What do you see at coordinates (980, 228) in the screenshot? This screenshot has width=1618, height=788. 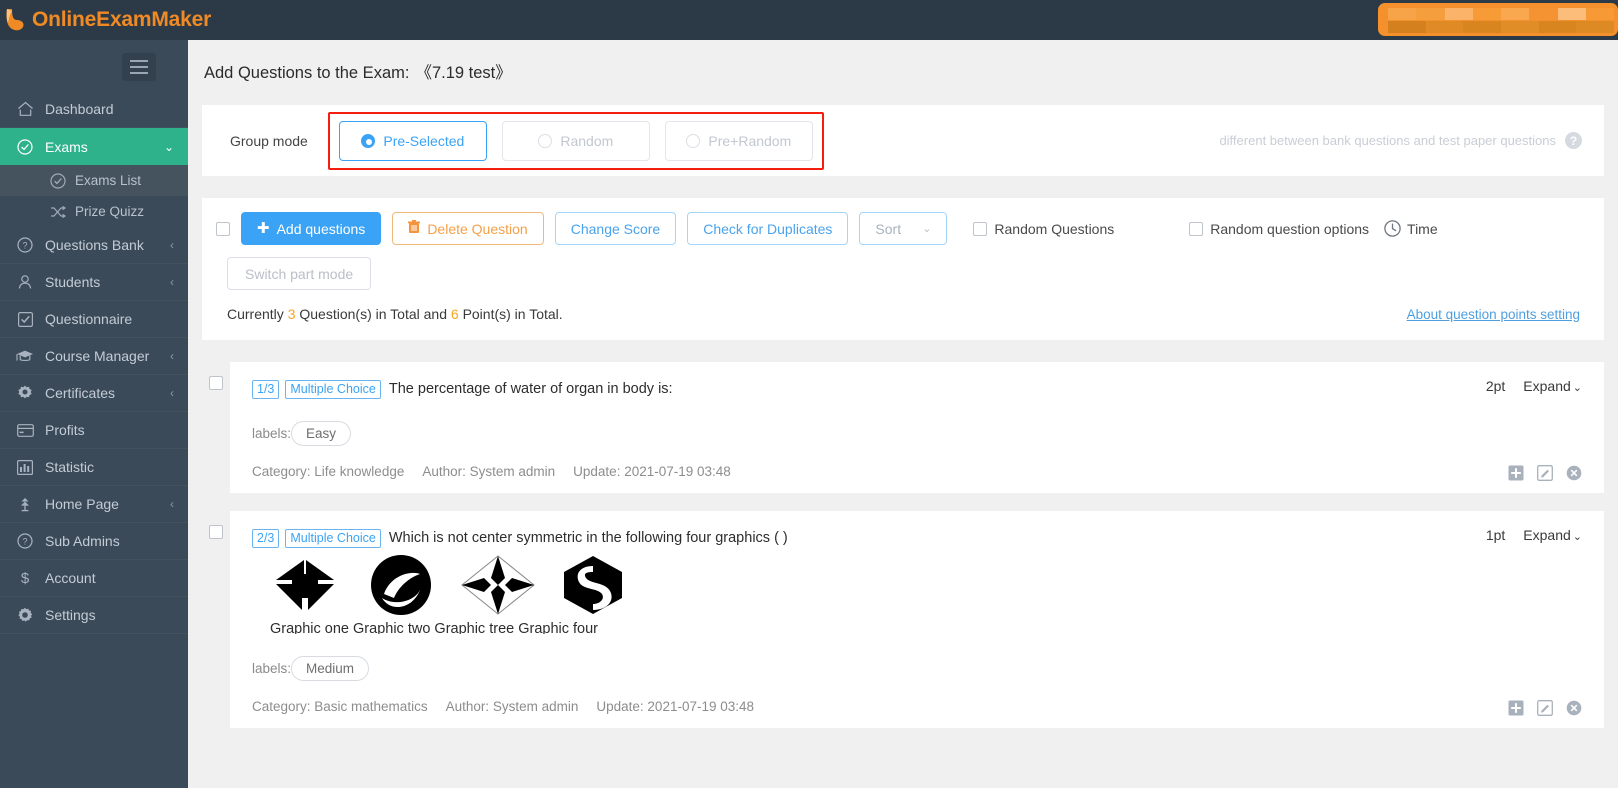 I see `random-questions-checkbox` at bounding box center [980, 228].